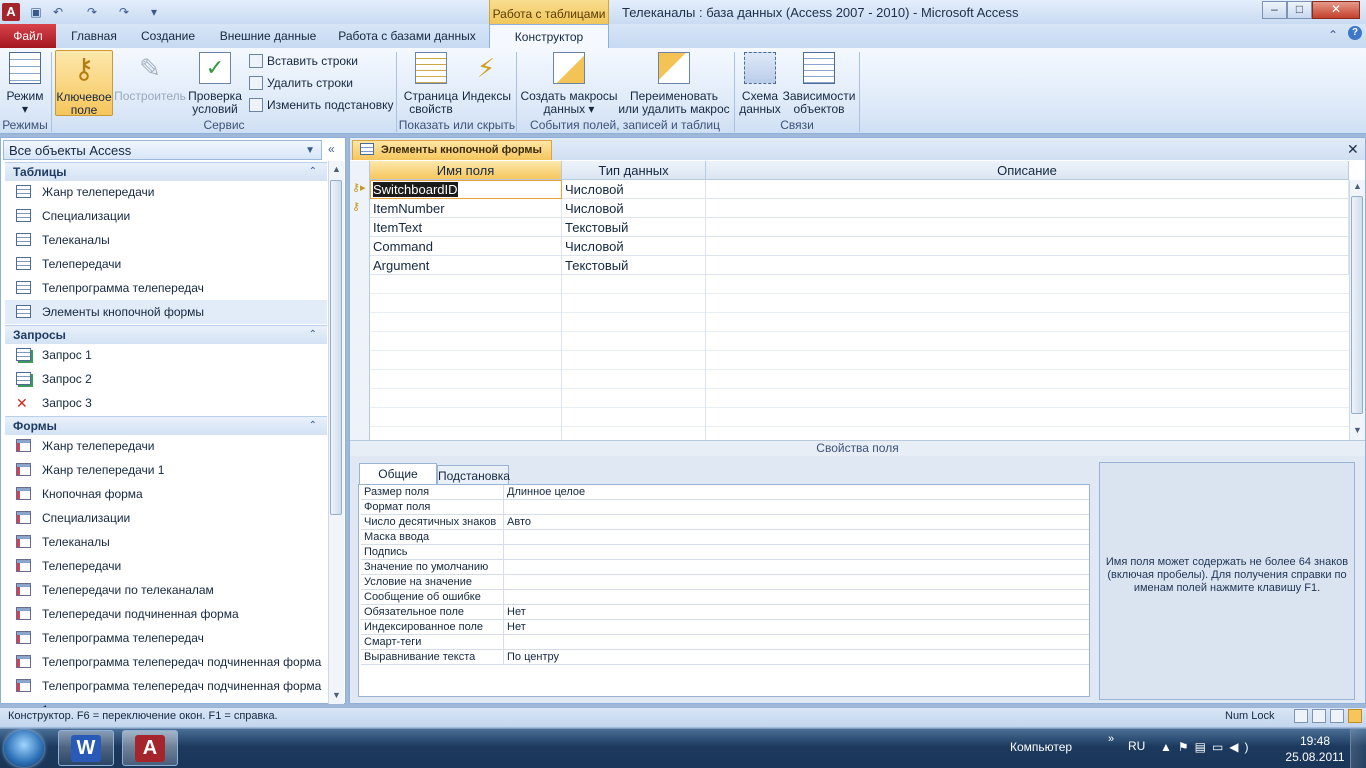 This screenshot has width=1366, height=768. What do you see at coordinates (150, 748) in the screenshot?
I see `taskbar-access-button: A` at bounding box center [150, 748].